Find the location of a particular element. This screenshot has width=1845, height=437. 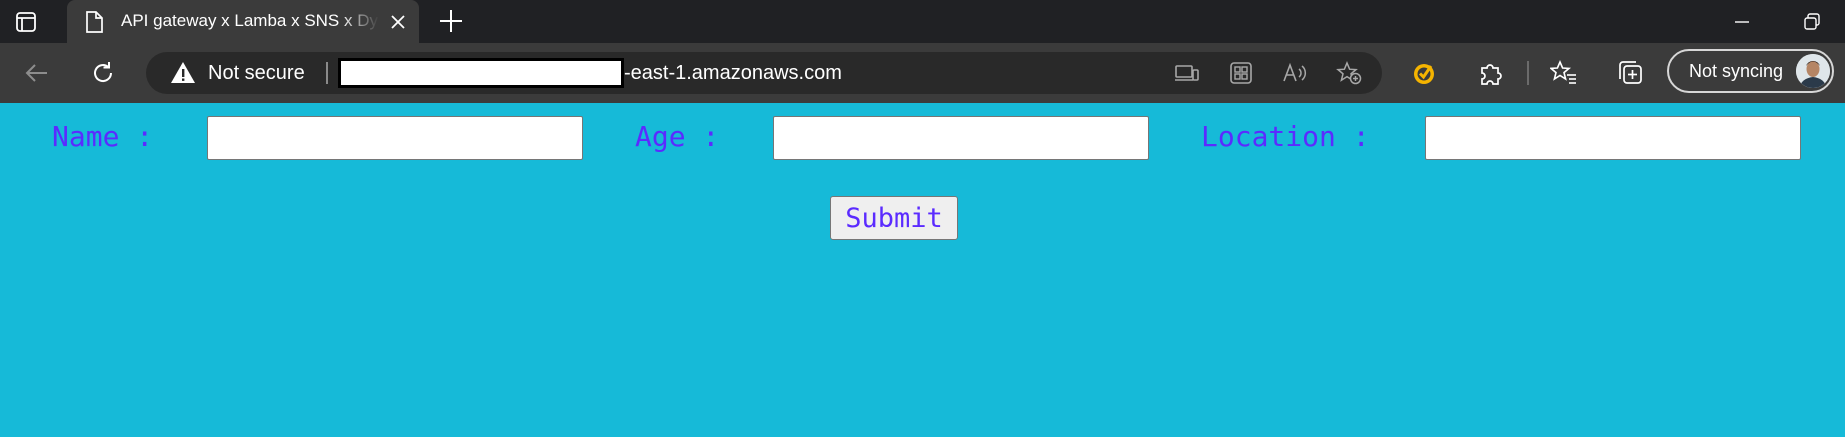

security-label: Not secure is located at coordinates (256, 73).